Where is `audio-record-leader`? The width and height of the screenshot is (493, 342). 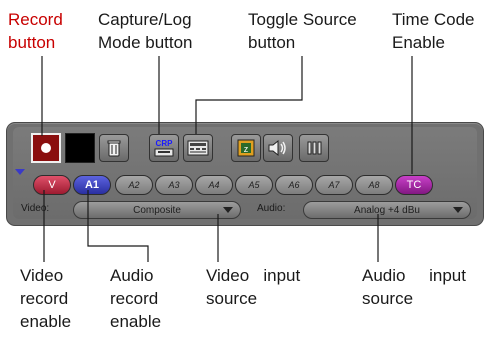
audio-record-leader is located at coordinates (118, 226).